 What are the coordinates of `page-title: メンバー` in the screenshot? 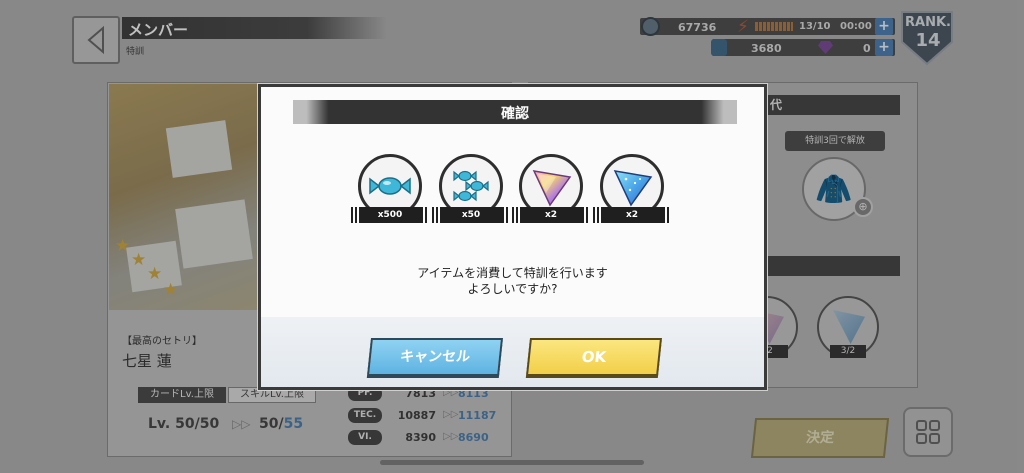 It's located at (254, 28).